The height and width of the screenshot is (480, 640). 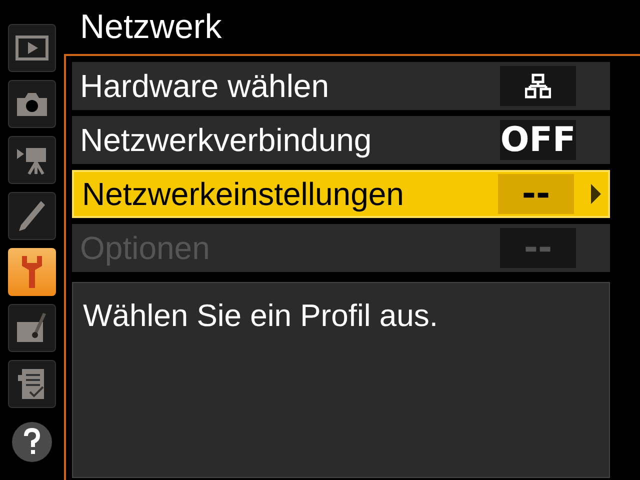 I want to click on help-text: Wählen Sie ein Profil aus., so click(x=260, y=315).